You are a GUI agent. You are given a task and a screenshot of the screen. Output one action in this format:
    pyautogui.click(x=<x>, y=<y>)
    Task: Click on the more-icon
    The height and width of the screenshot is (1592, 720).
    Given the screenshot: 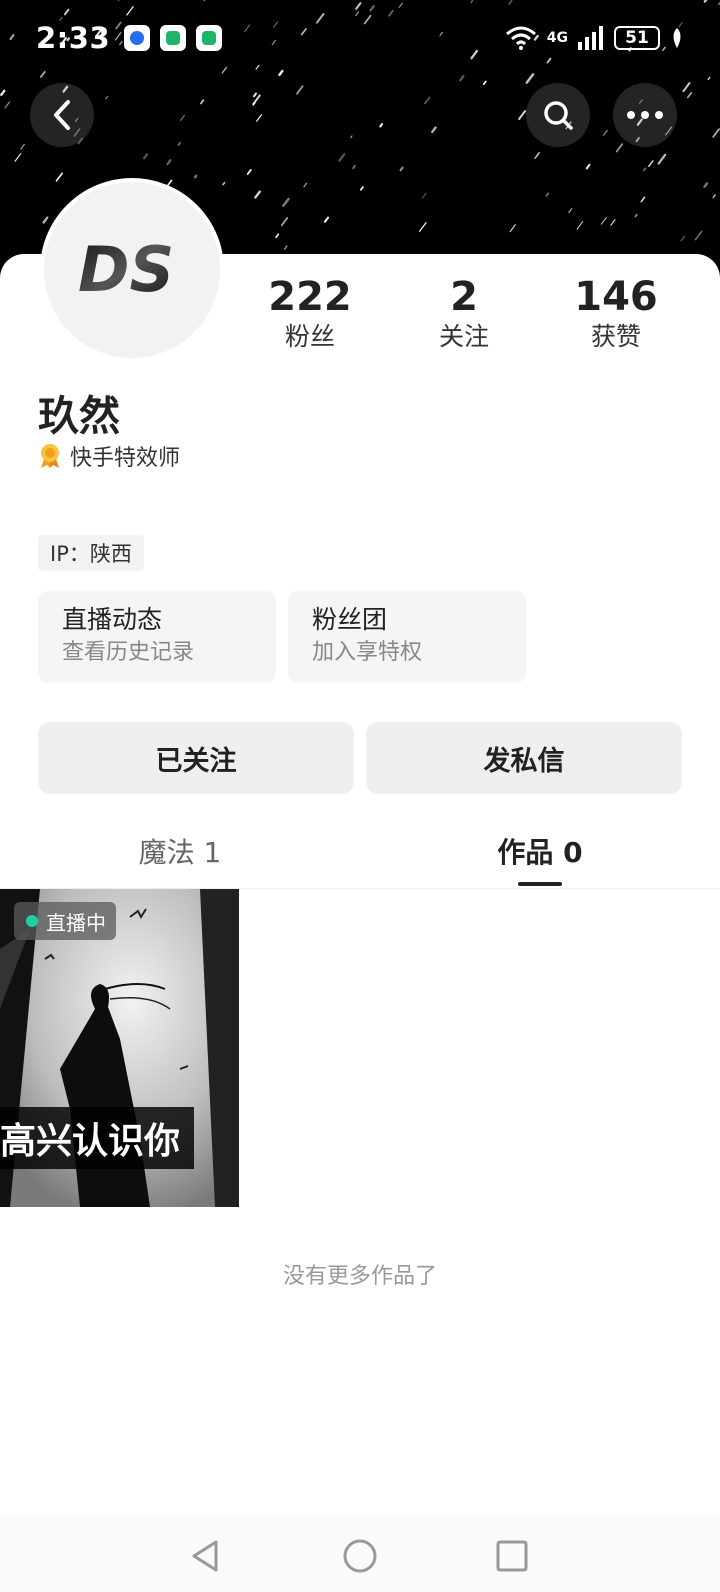 What is the action you would take?
    pyautogui.click(x=645, y=115)
    